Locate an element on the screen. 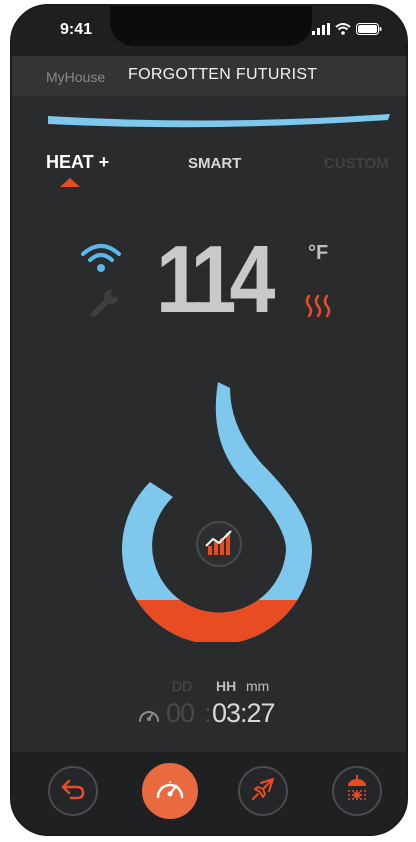  timer-display: 00 : 03:27 is located at coordinates (226, 716).